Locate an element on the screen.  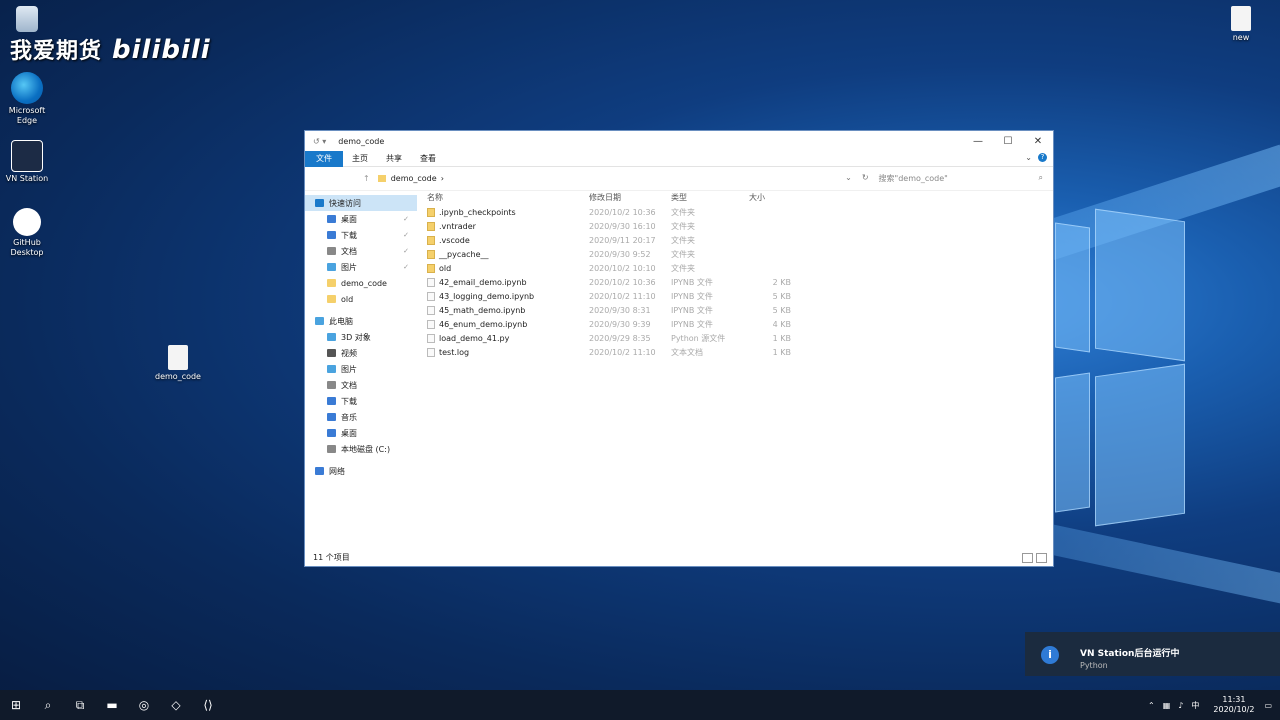
breadcrumb: demo_code › is located at coordinates (417, 178).